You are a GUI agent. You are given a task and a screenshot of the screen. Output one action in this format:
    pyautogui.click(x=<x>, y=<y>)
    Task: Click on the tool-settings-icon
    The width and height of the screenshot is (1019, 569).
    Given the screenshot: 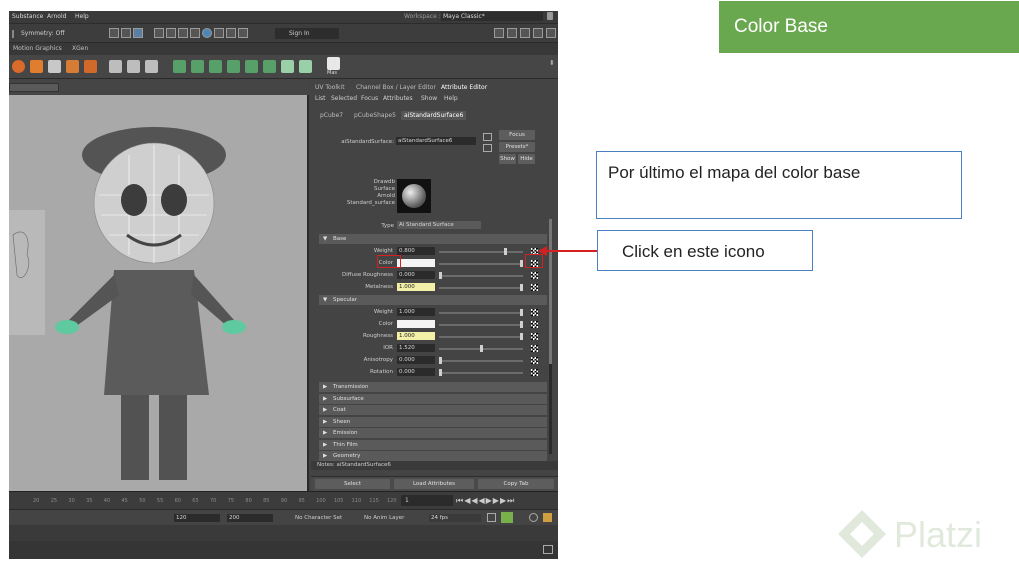 What is the action you would take?
    pyautogui.click(x=538, y=33)
    